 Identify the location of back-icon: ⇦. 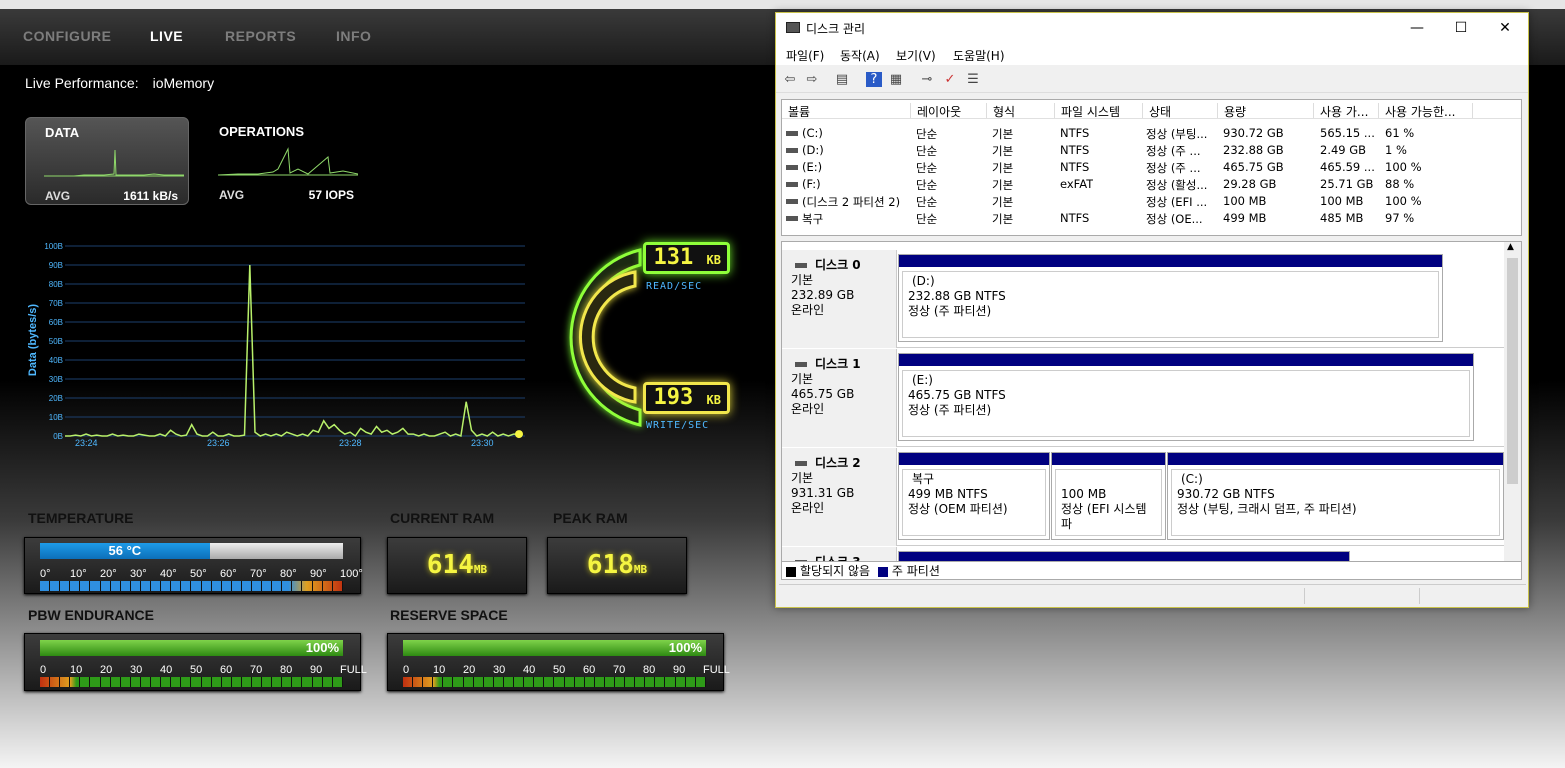
(790, 79).